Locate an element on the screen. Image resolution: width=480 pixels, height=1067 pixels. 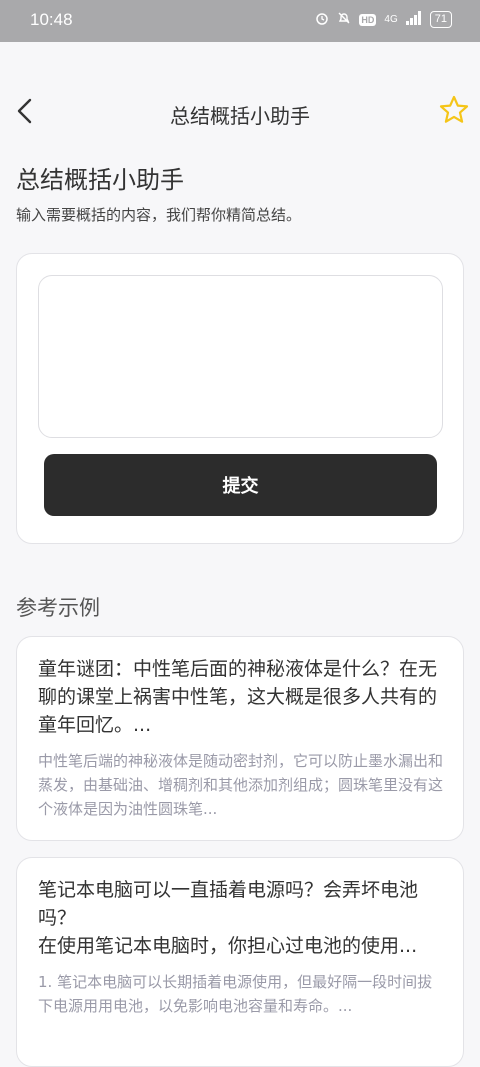
star-outline-icon is located at coordinates (454, 109).